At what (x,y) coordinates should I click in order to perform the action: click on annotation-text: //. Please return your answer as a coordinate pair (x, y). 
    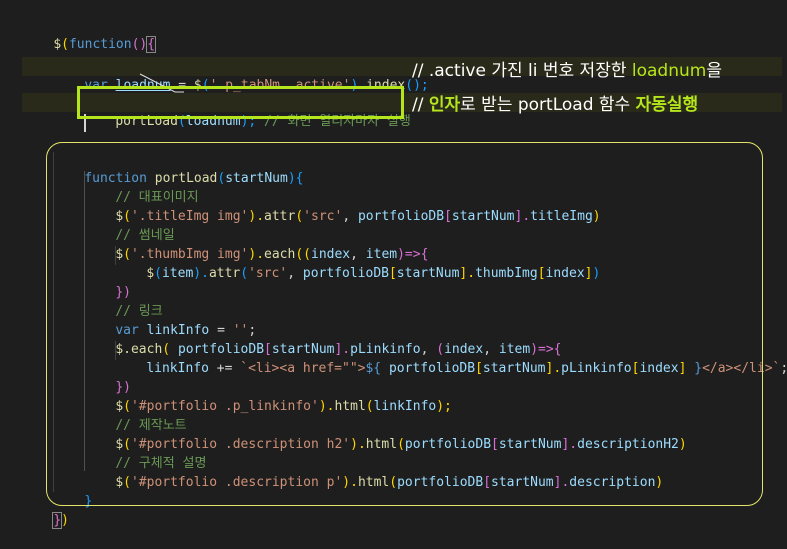
    Looking at the image, I should click on (420, 105).